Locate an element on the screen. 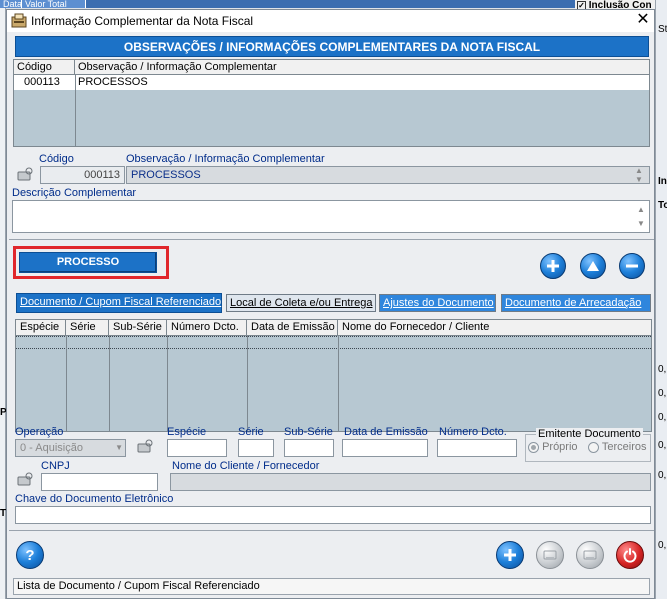 The height and width of the screenshot is (599, 667). serie-field is located at coordinates (256, 448).